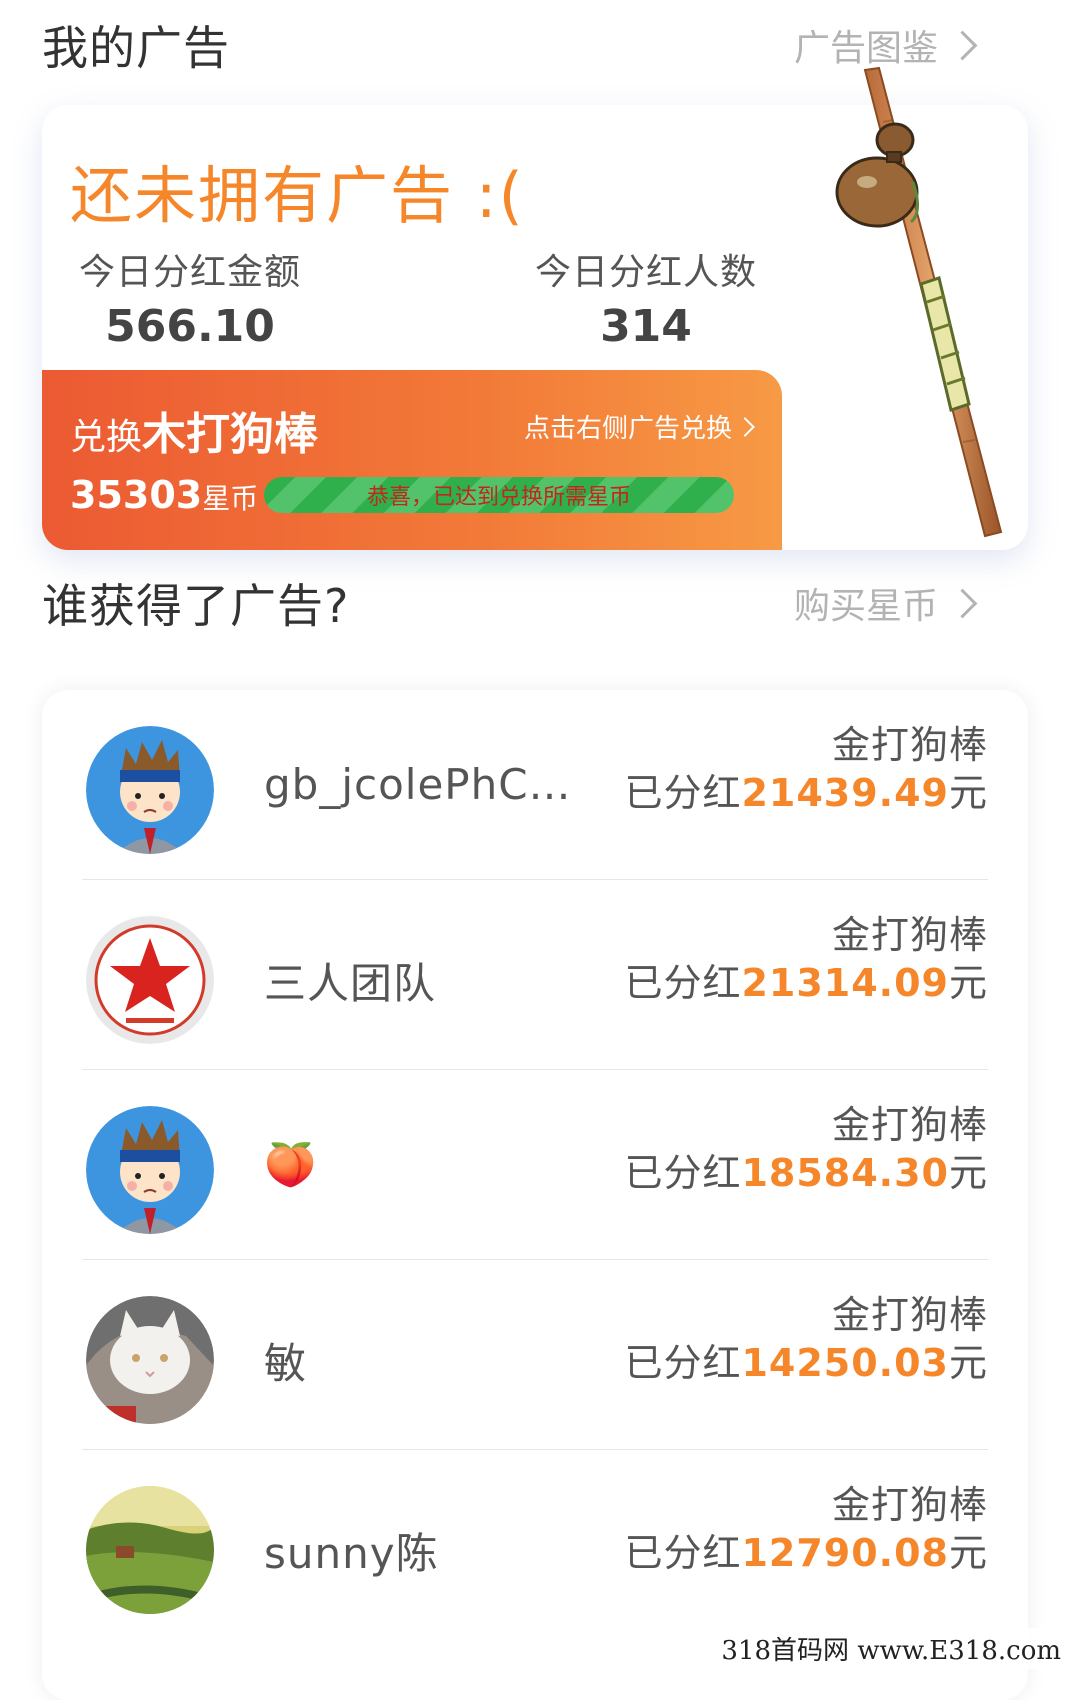 The image size is (1079, 1700). I want to click on my-ads-title: 我的广告, so click(136, 48).